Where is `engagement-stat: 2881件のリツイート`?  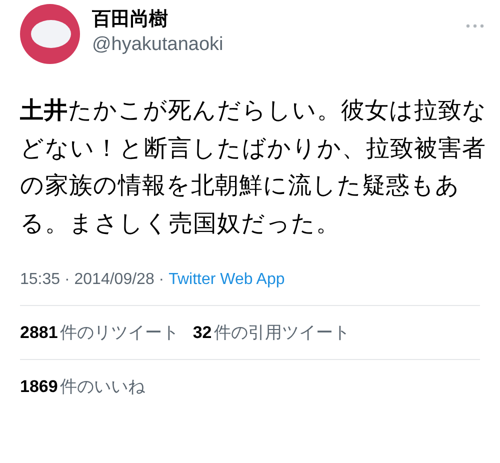
engagement-stat: 2881件のリツイート is located at coordinates (99, 333).